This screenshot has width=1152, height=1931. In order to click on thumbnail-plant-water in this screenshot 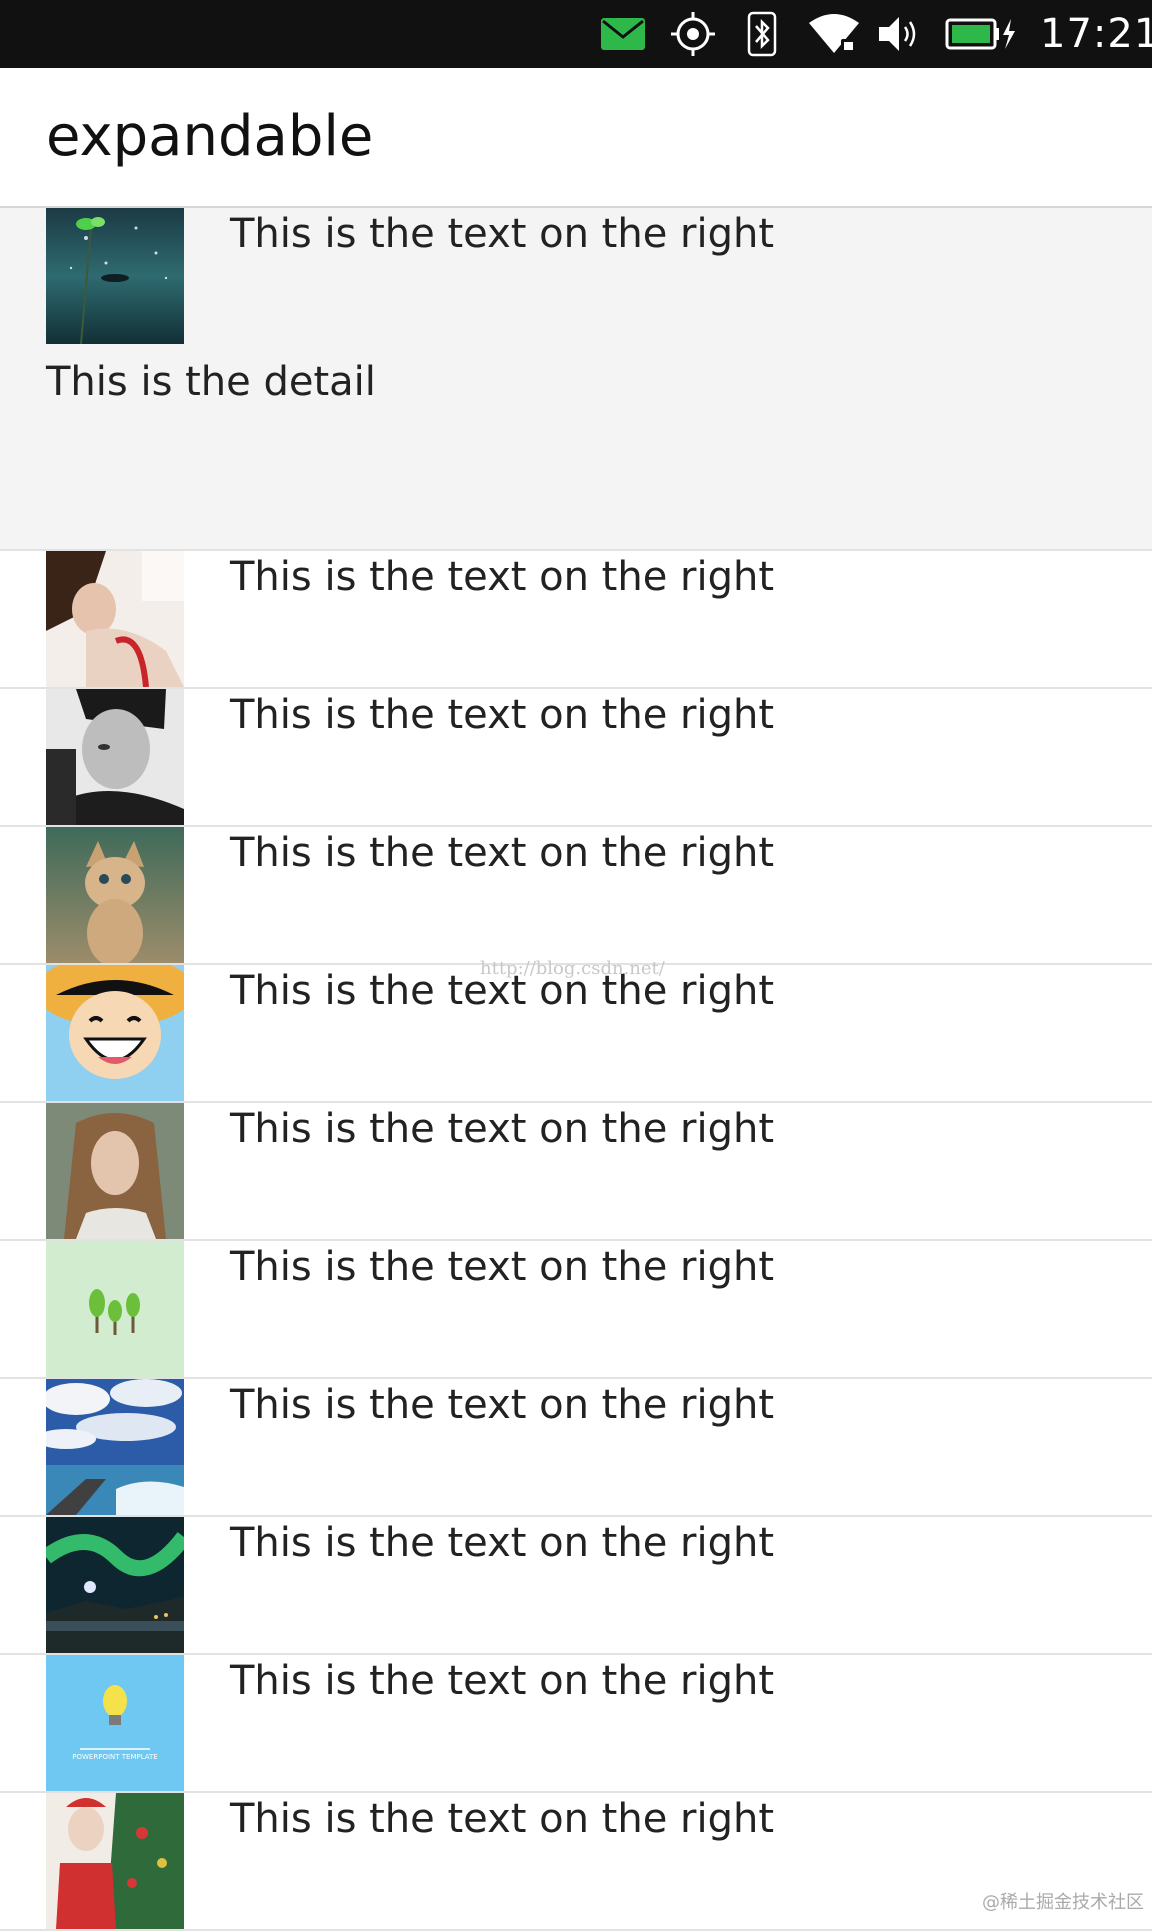, I will do `click(115, 276)`.